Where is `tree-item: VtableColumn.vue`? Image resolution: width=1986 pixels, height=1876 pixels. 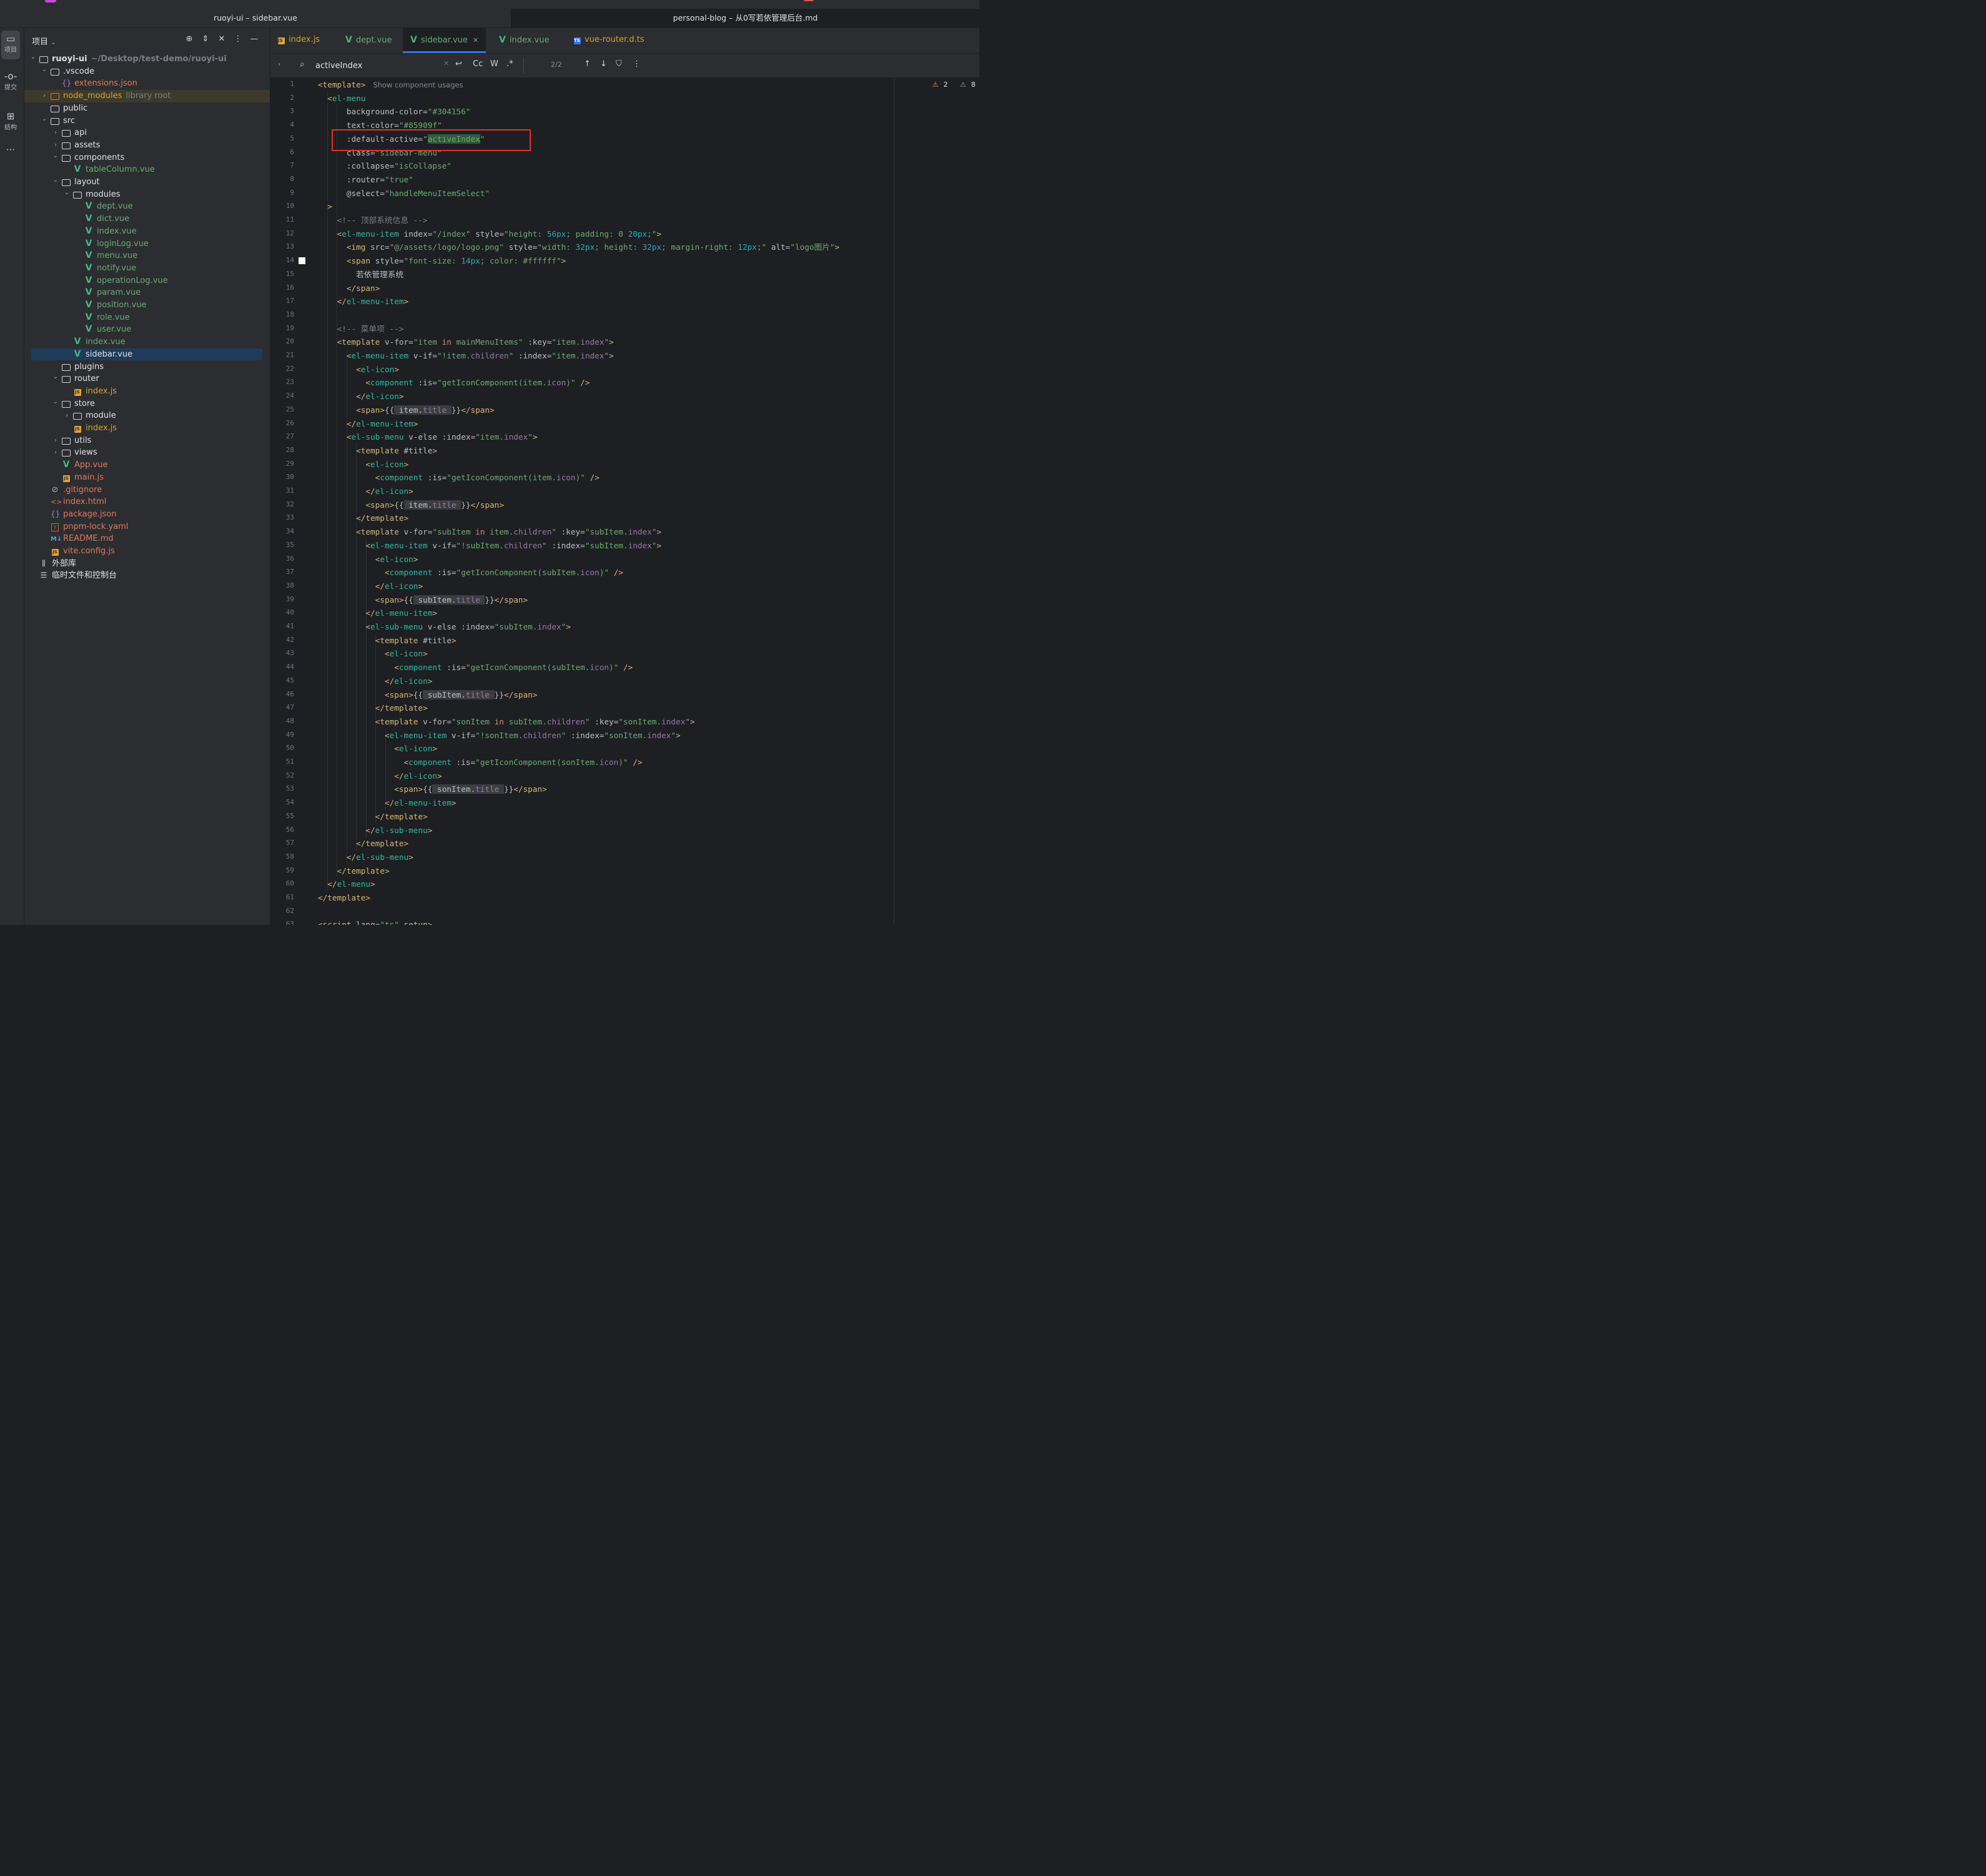
tree-item: VtableColumn.vue is located at coordinates (147, 170).